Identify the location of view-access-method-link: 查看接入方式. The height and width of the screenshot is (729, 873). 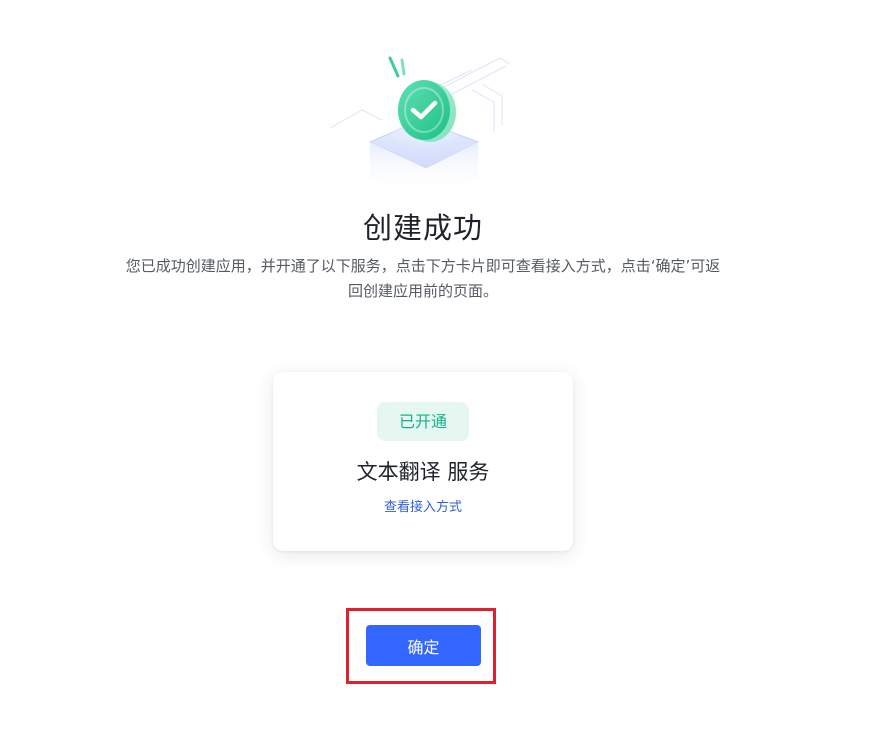
(423, 505).